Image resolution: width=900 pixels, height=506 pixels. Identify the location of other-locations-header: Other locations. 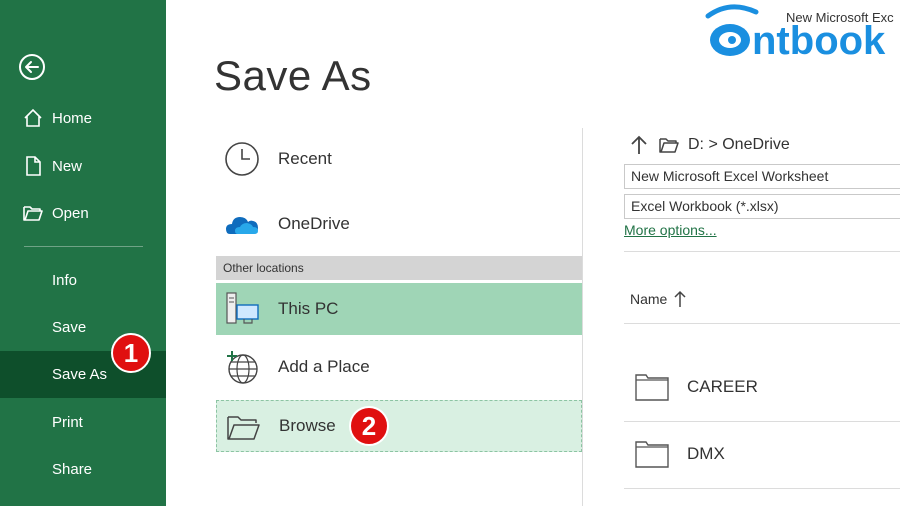
(399, 268).